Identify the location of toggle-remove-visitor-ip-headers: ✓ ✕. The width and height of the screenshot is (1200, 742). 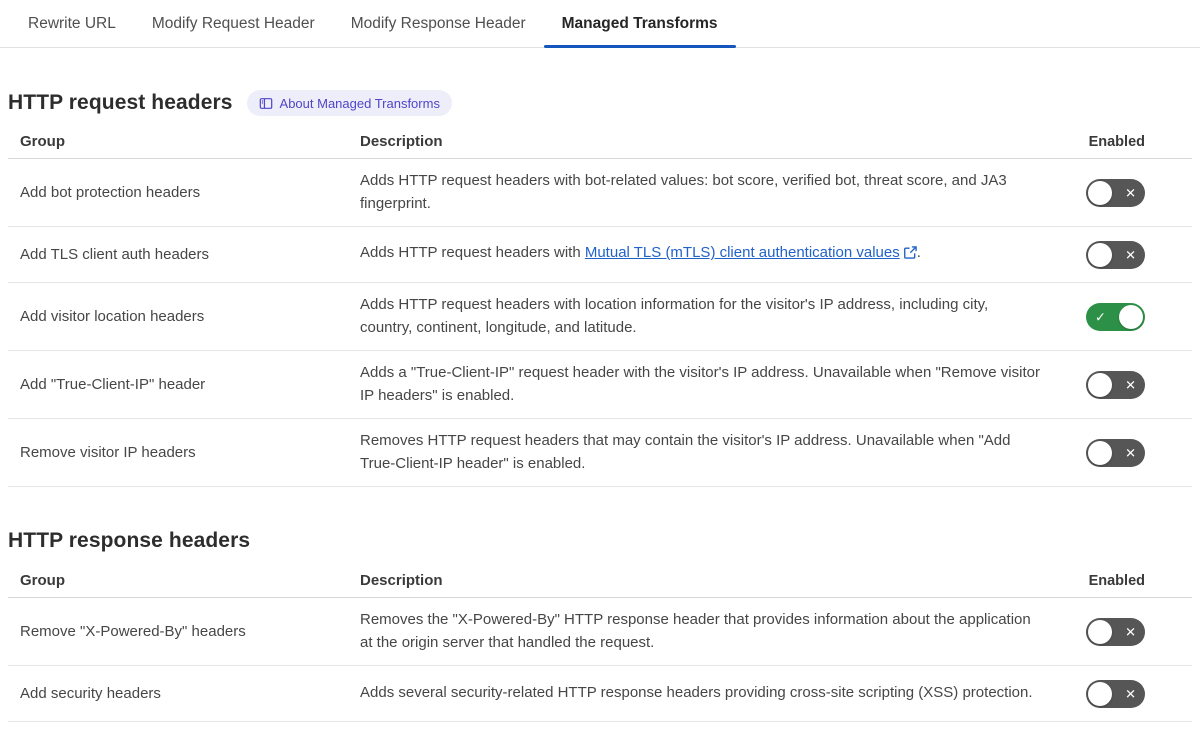
(1115, 452).